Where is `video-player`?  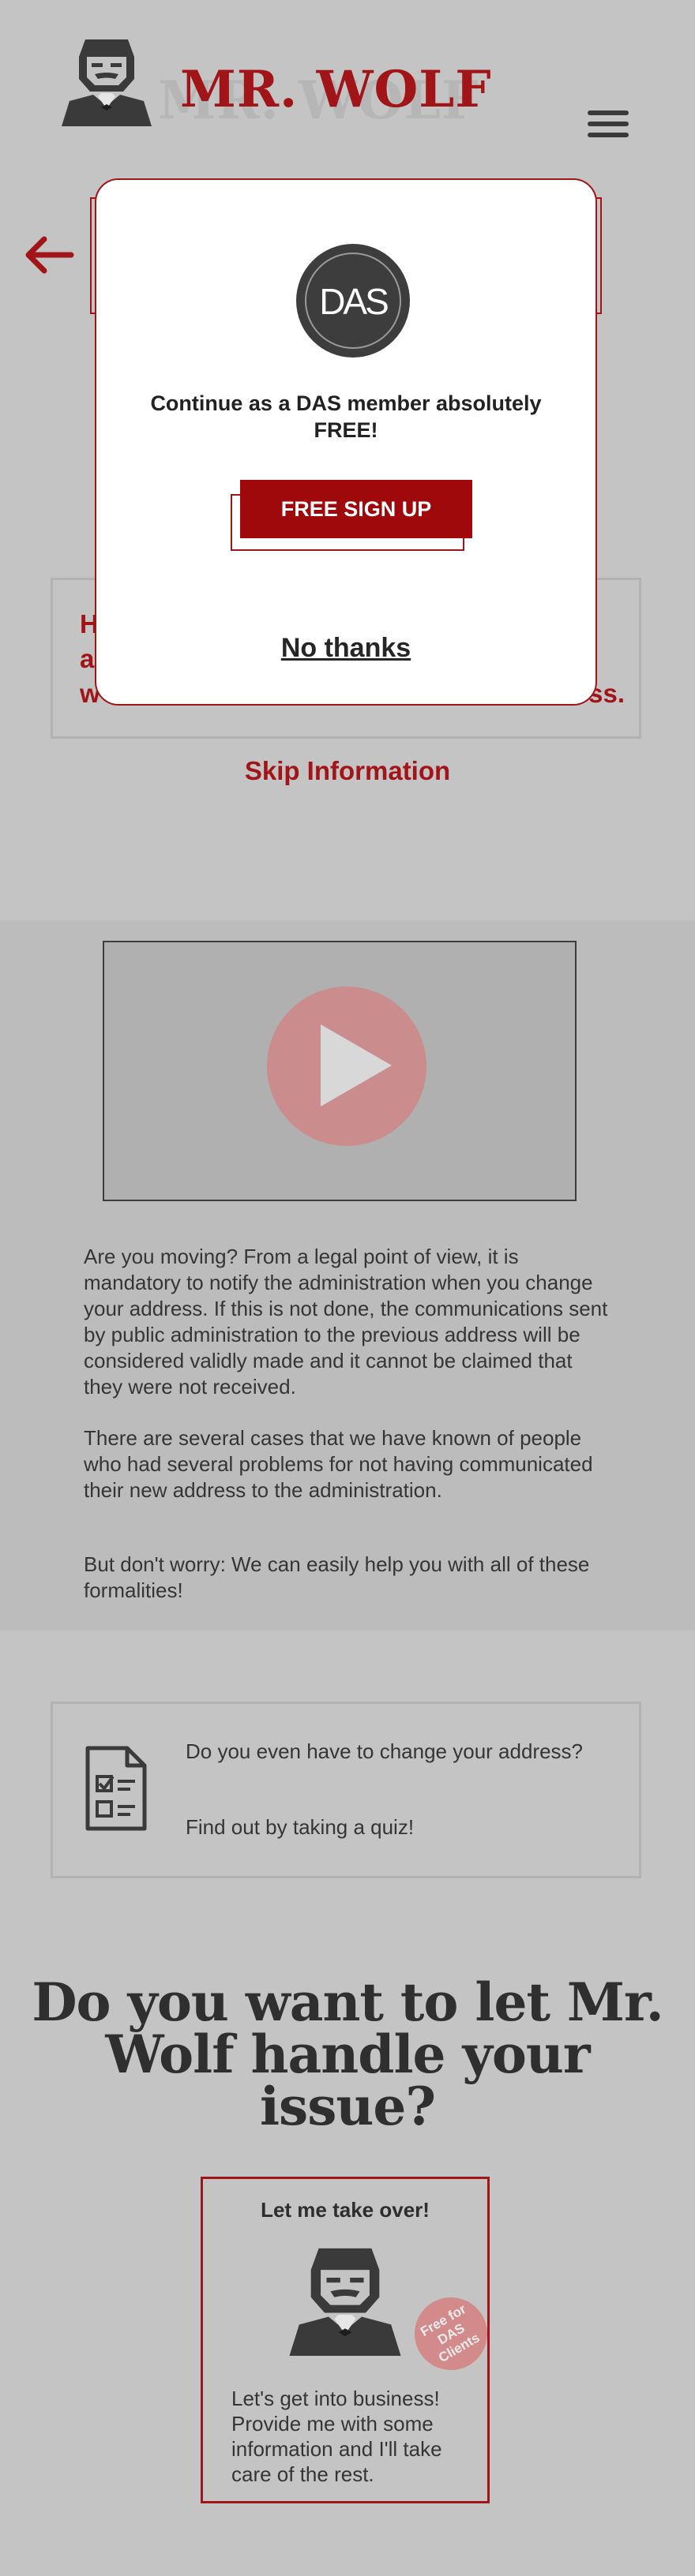 video-player is located at coordinates (340, 1071).